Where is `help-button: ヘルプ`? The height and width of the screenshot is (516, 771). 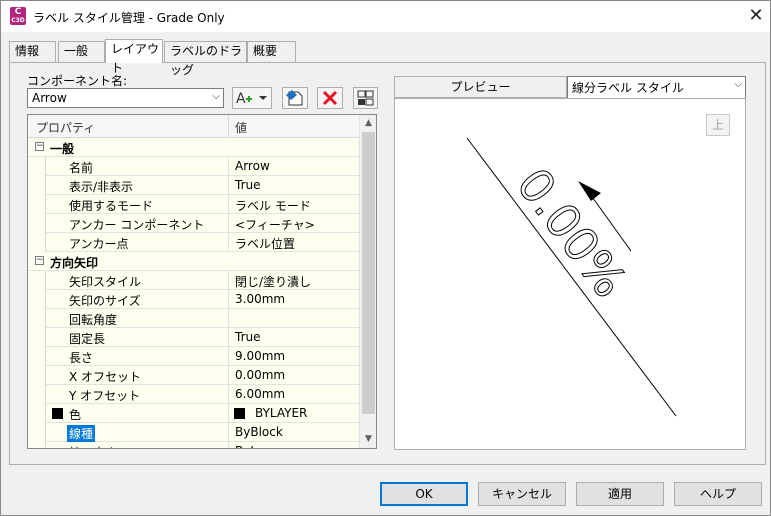 help-button: ヘルプ is located at coordinates (718, 494).